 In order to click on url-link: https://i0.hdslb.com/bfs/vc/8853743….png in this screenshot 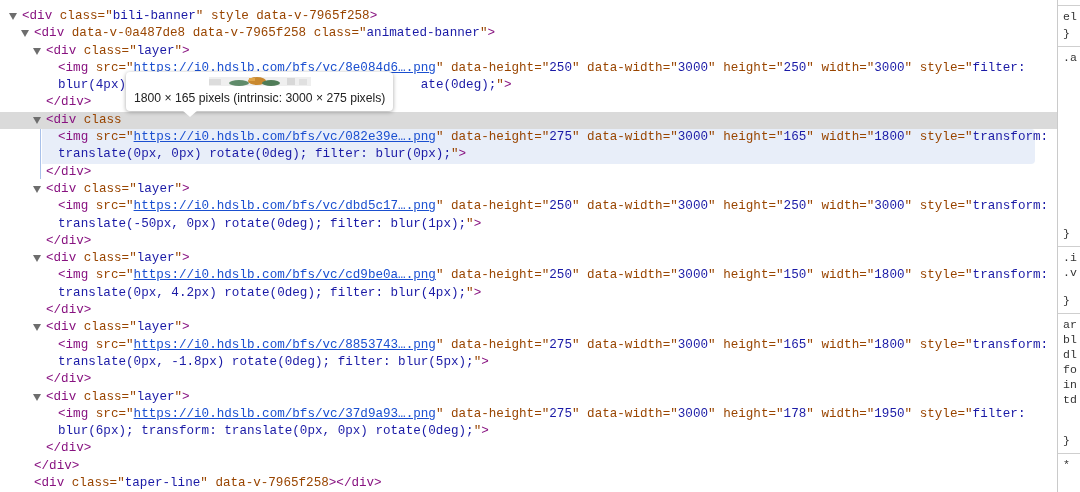, I will do `click(284, 344)`.